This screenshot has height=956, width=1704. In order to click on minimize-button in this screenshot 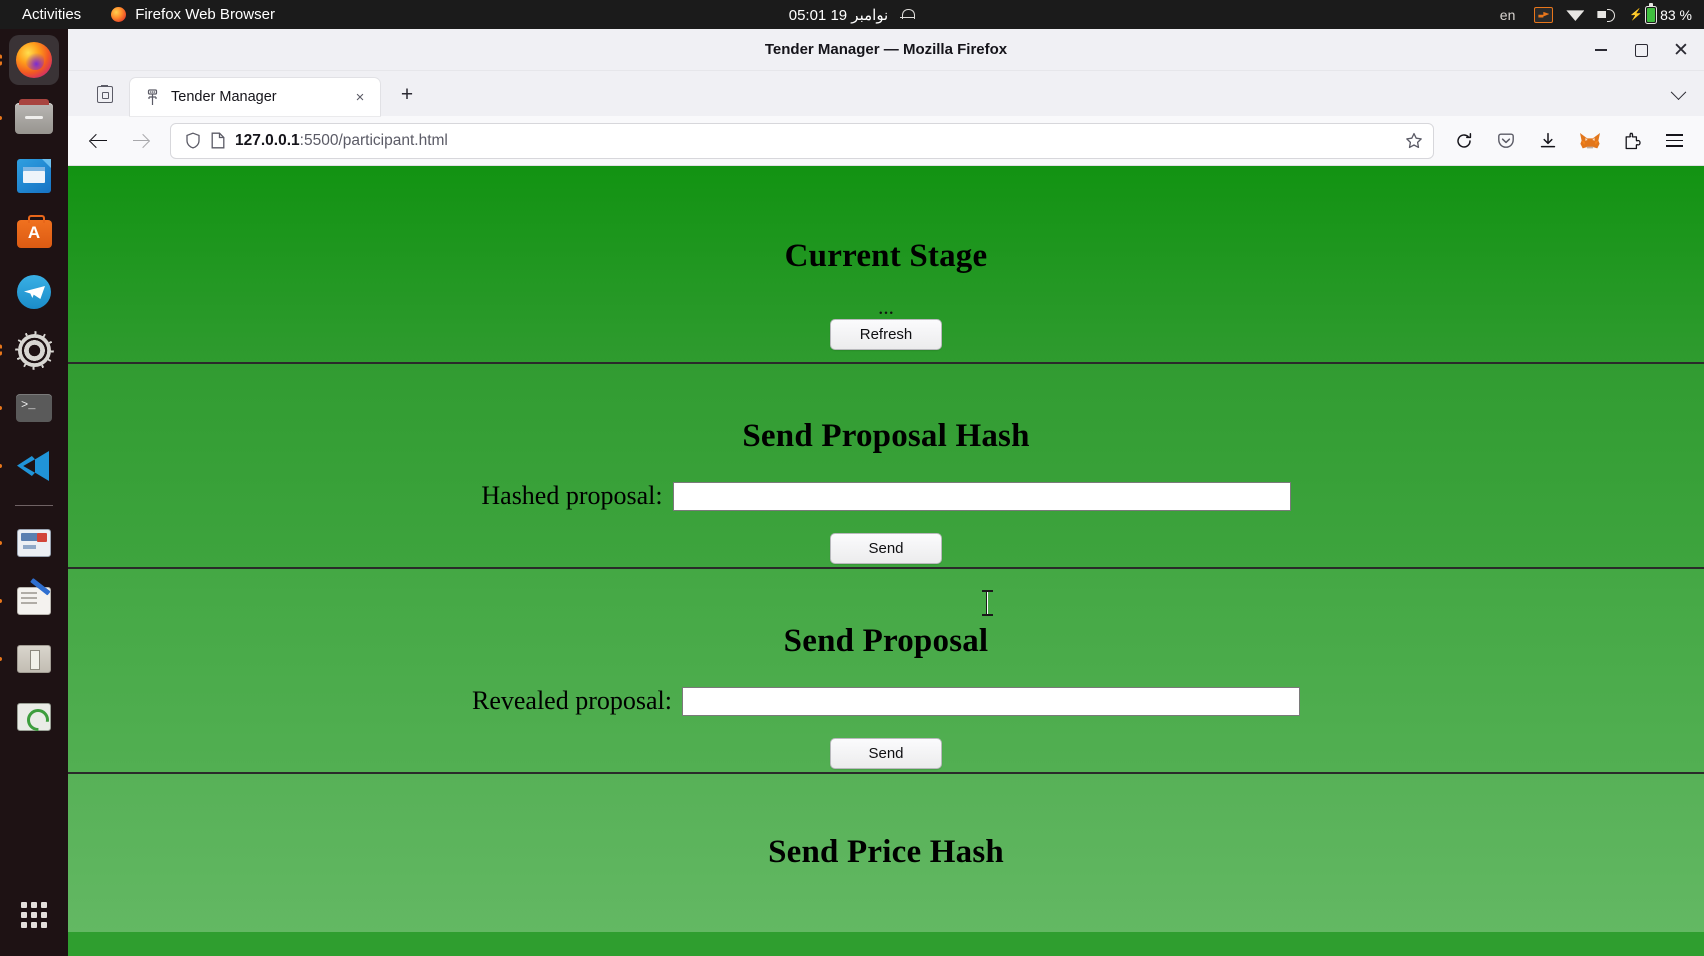, I will do `click(1601, 50)`.